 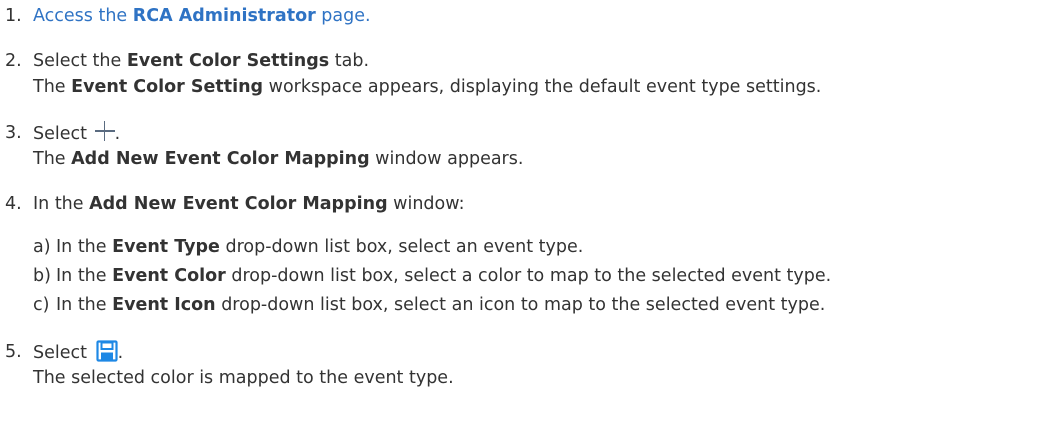 What do you see at coordinates (104, 131) in the screenshot?
I see `plus-icon` at bounding box center [104, 131].